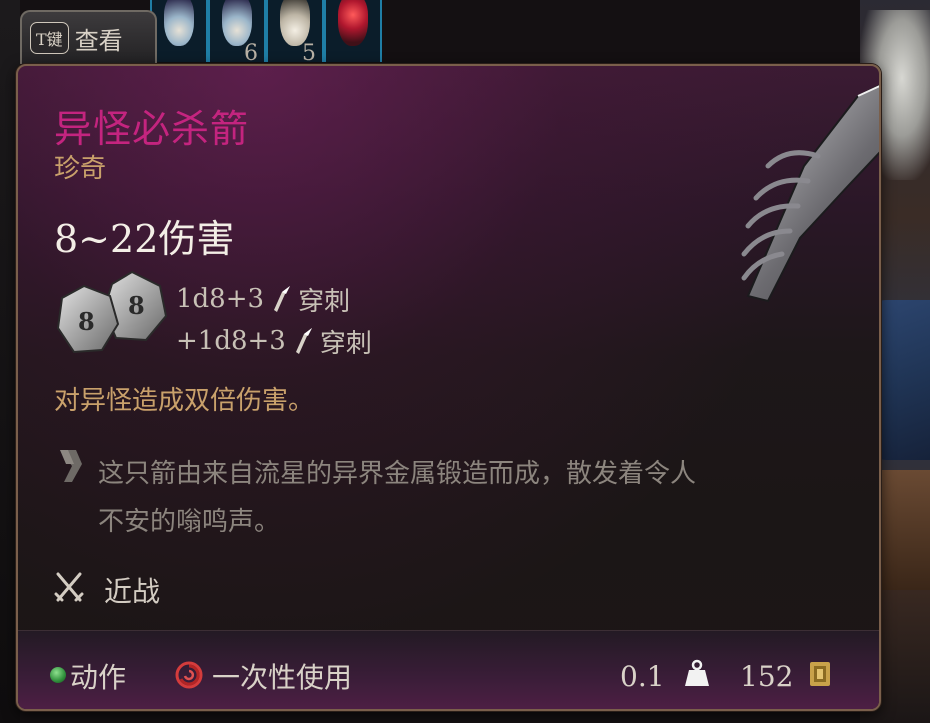 Image resolution: width=930 pixels, height=723 pixels. I want to click on item-rarity: 珍奇, so click(80, 169).